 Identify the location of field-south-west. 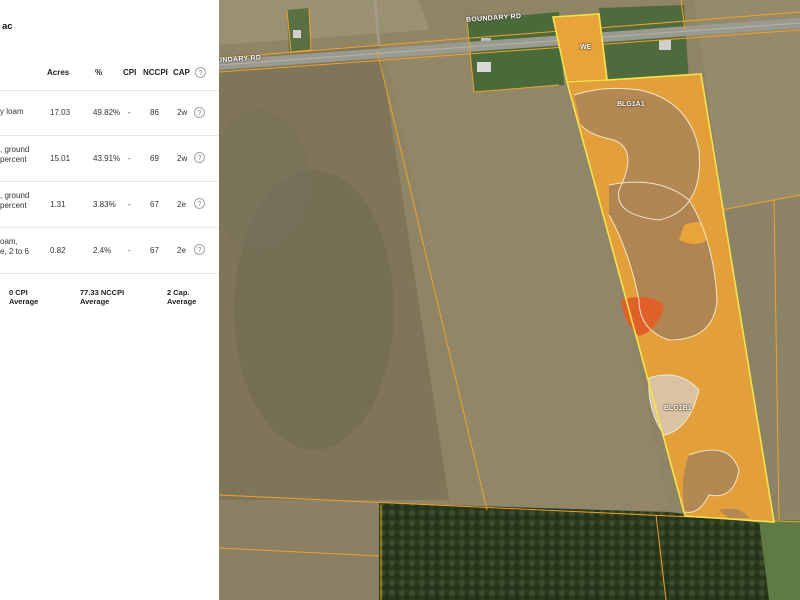
(299, 550).